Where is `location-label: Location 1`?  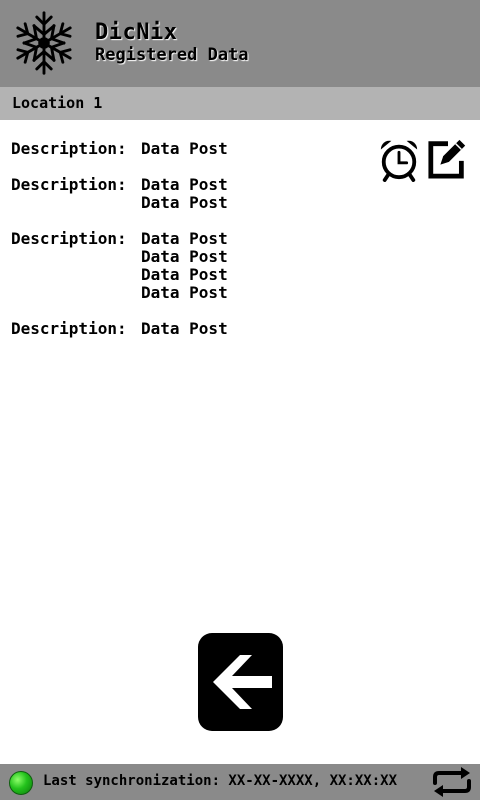
location-label: Location 1 is located at coordinates (57, 103).